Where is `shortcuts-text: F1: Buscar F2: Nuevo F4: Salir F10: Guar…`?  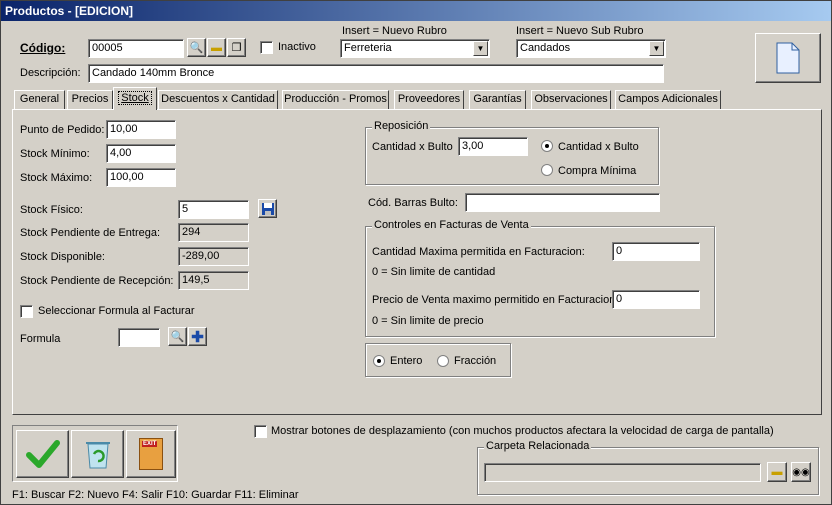 shortcuts-text: F1: Buscar F2: Nuevo F4: Salir F10: Guar… is located at coordinates (155, 495).